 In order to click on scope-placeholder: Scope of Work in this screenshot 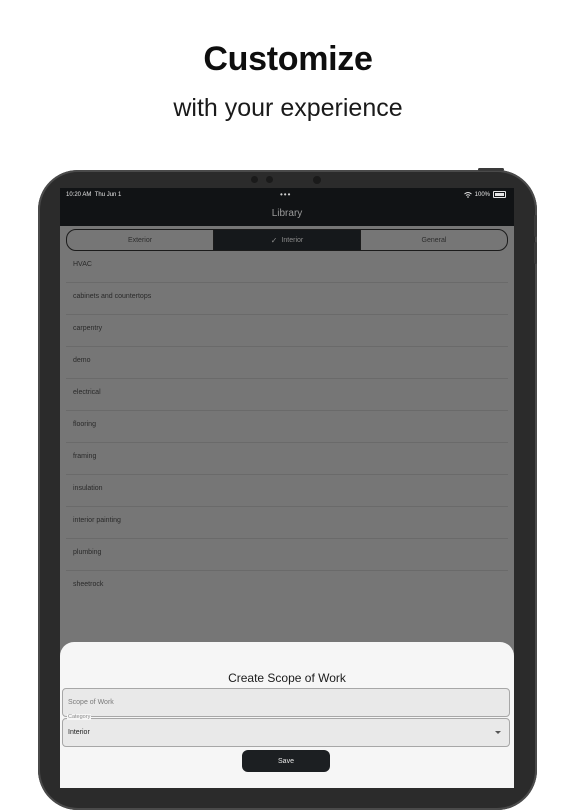, I will do `click(91, 702)`.